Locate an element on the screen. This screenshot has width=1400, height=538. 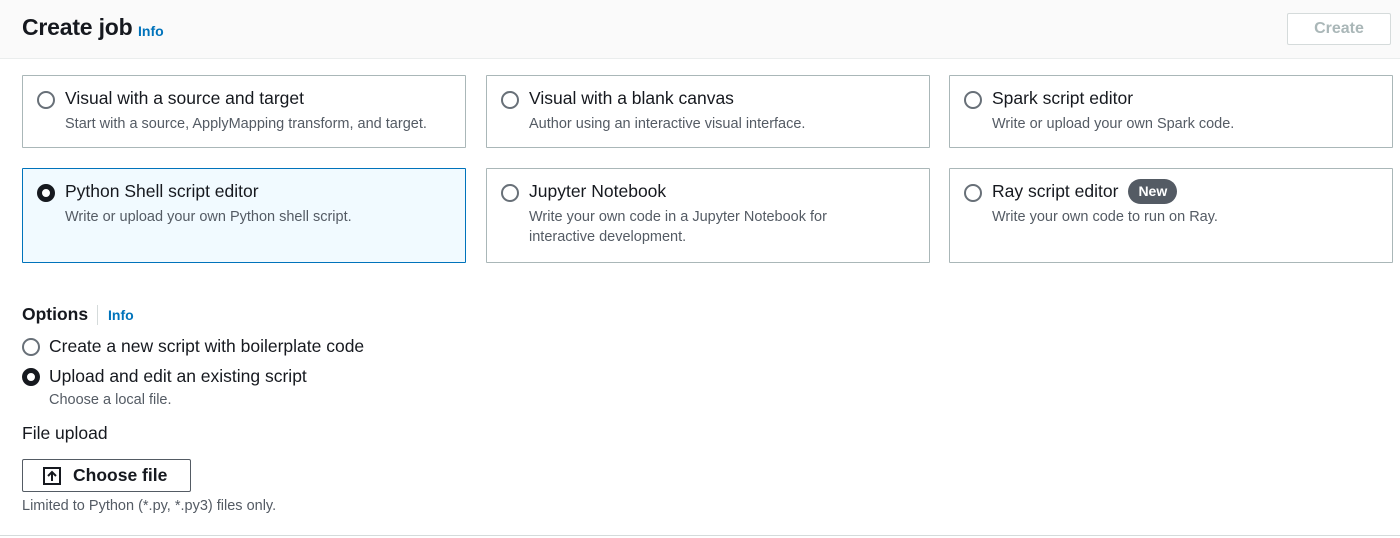
new-badge: New is located at coordinates (1153, 191).